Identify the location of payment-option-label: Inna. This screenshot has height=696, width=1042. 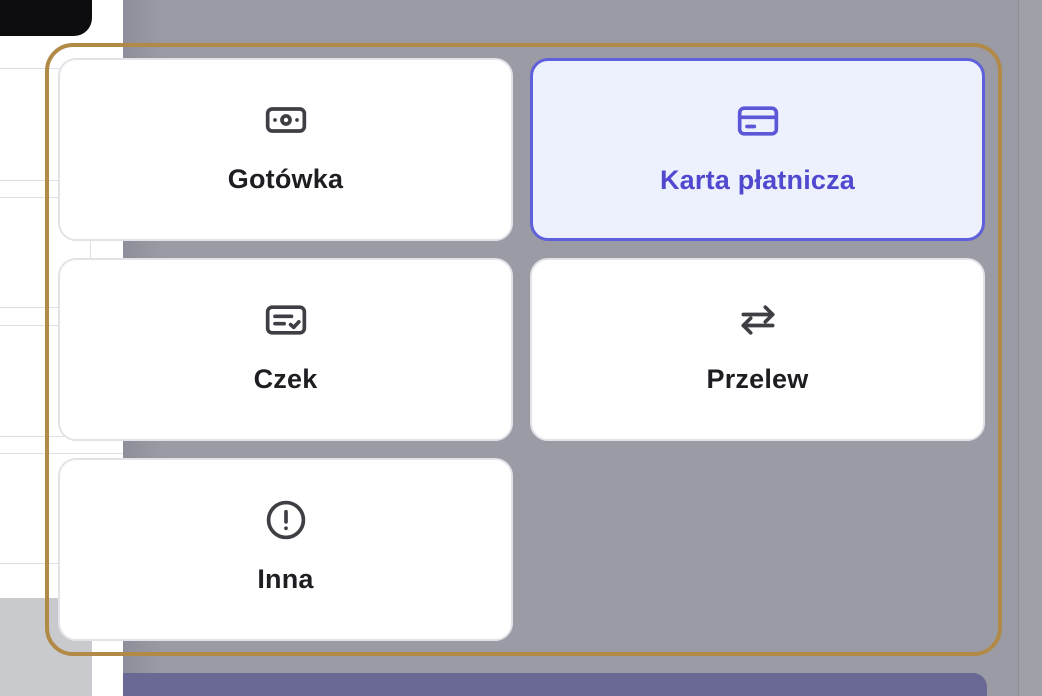
(285, 579).